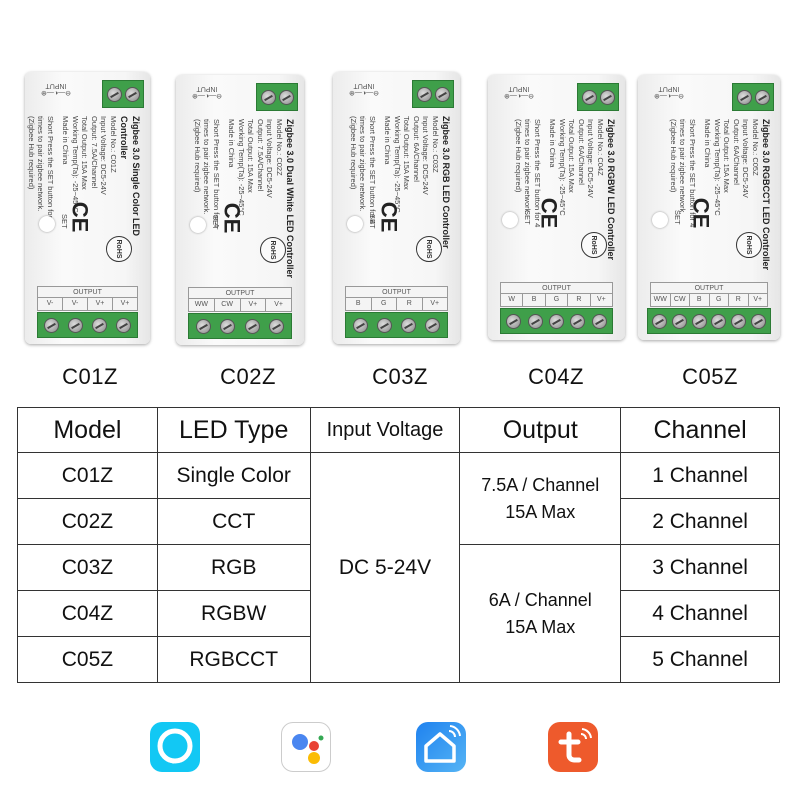  Describe the element at coordinates (527, 217) in the screenshot. I see `set-label: SET` at that location.